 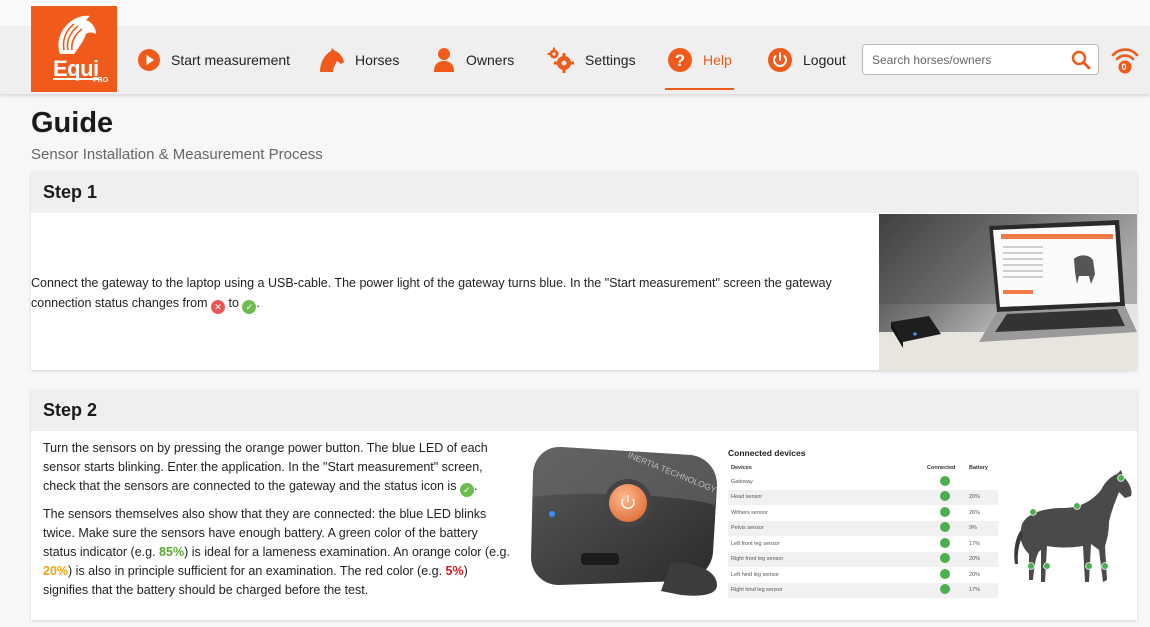 What do you see at coordinates (780, 60) in the screenshot?
I see `power-icon` at bounding box center [780, 60].